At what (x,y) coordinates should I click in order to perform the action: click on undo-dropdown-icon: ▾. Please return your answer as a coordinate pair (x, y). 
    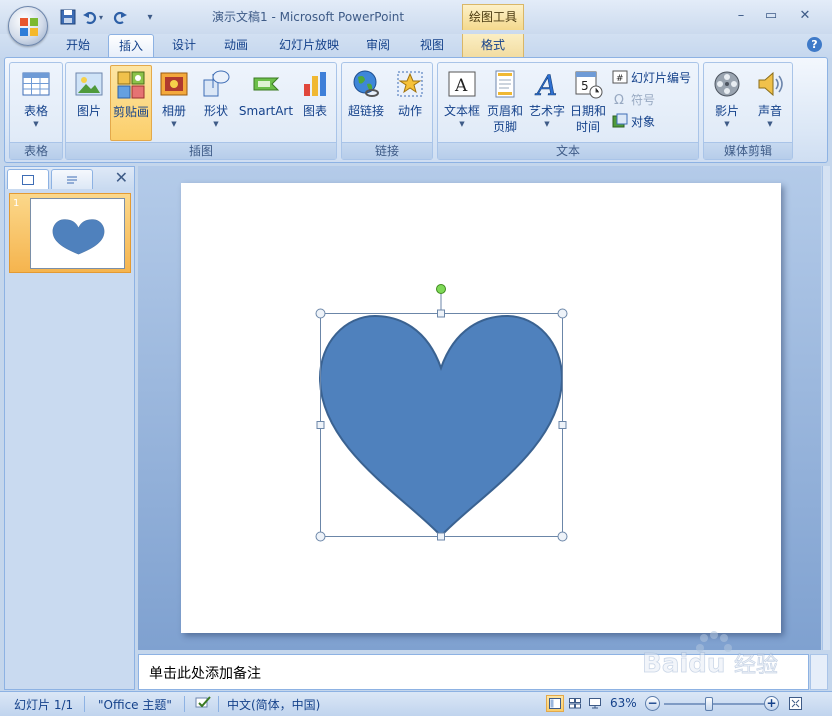
    Looking at the image, I should click on (101, 17).